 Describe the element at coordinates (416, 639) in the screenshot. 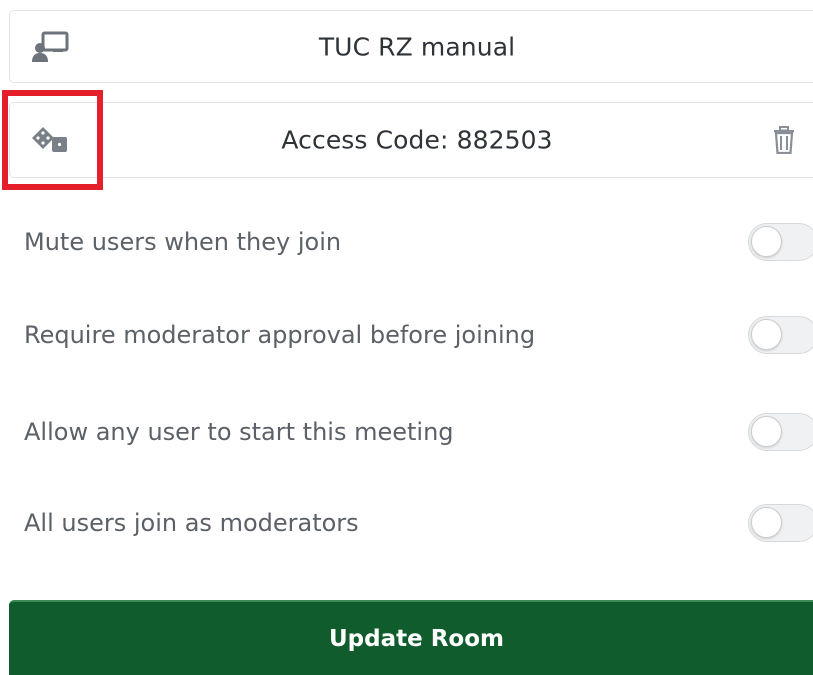

I see `update-room-label: Update Room` at that location.